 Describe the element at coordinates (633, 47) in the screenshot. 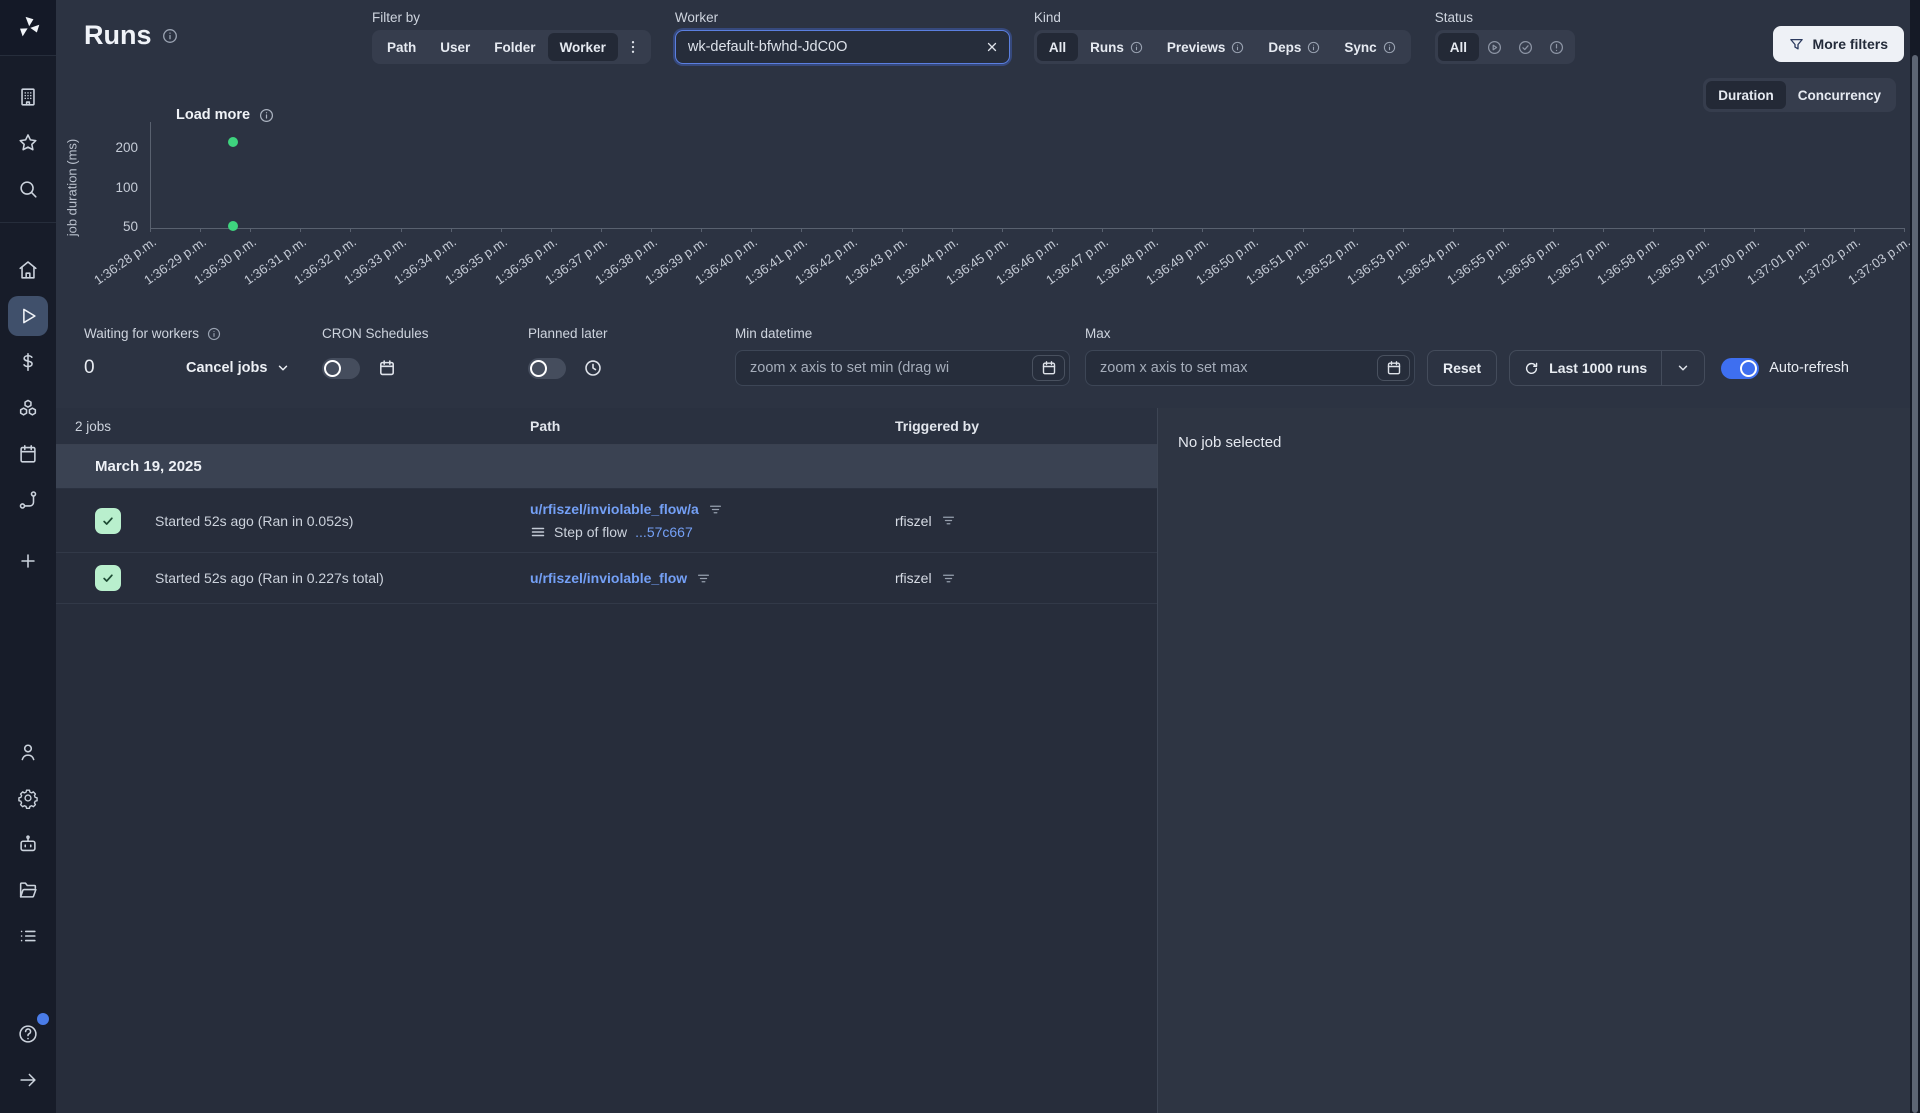

I see `more-filter-options-button` at that location.